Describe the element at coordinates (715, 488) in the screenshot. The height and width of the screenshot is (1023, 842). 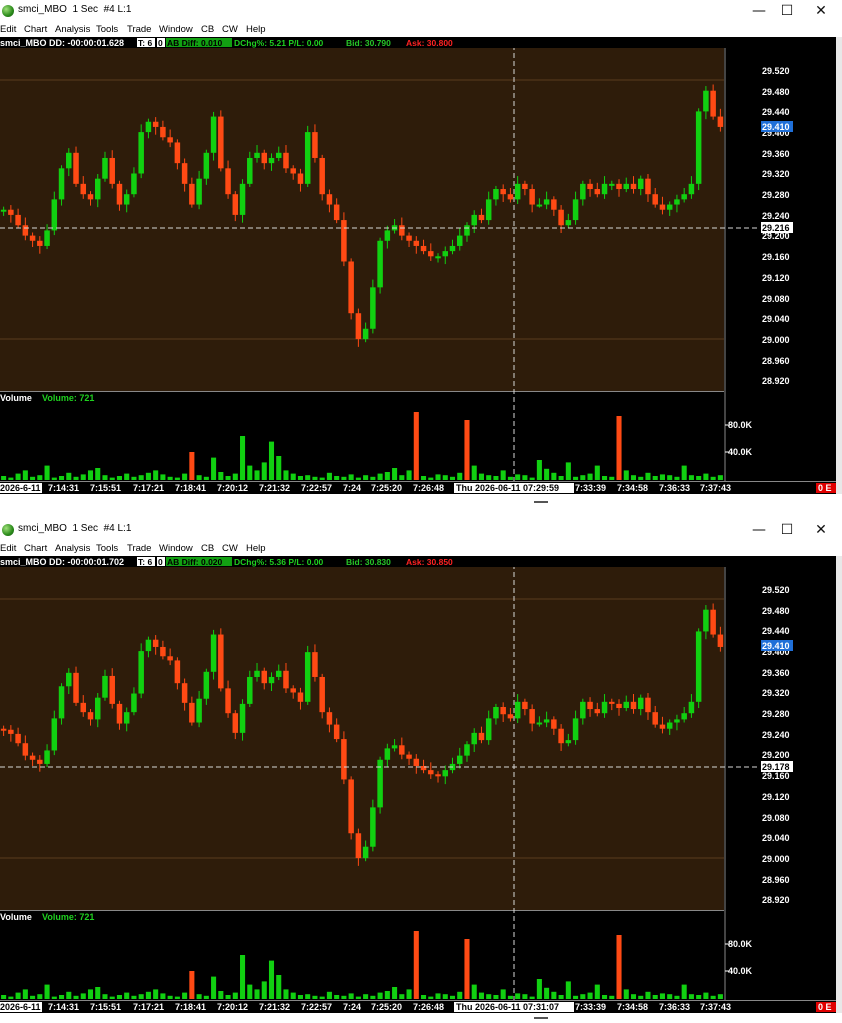
I see `time-tick: 7:37:43` at that location.